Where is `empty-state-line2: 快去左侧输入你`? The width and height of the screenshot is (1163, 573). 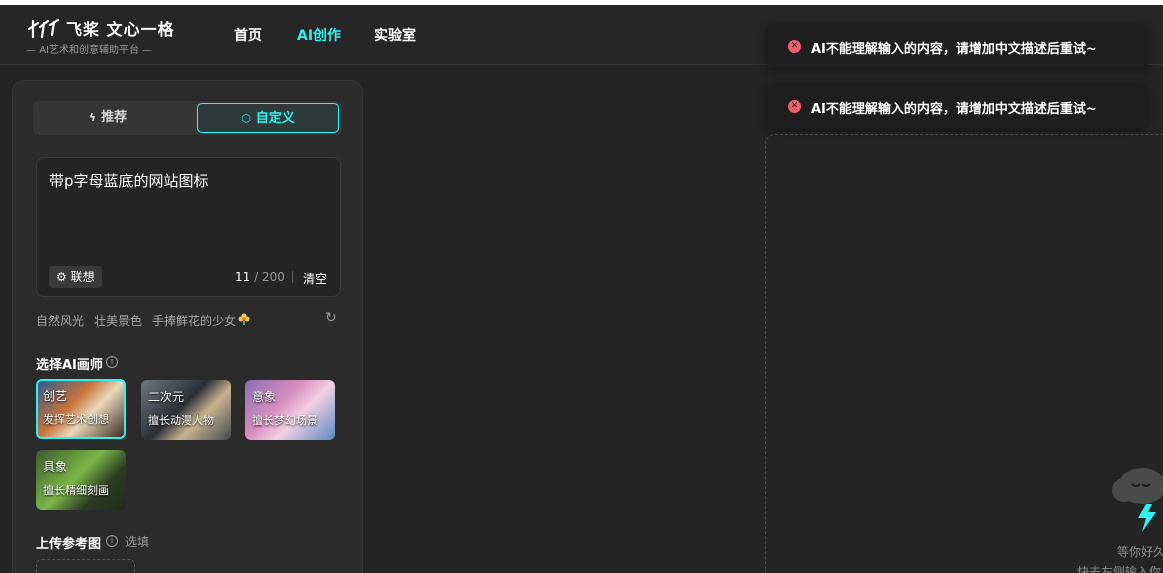 empty-state-line2: 快去左侧输入你 is located at coordinates (1119, 569).